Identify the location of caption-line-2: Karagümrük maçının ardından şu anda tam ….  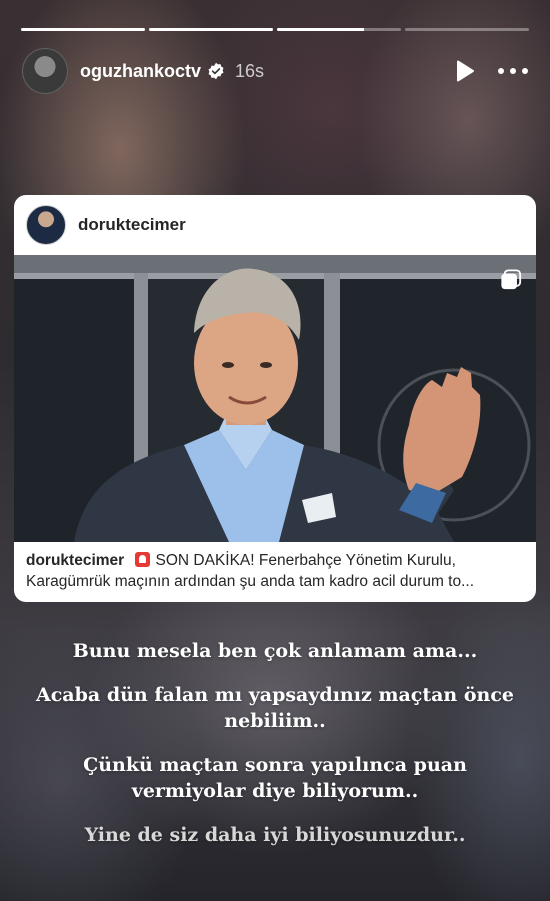
(250, 581).